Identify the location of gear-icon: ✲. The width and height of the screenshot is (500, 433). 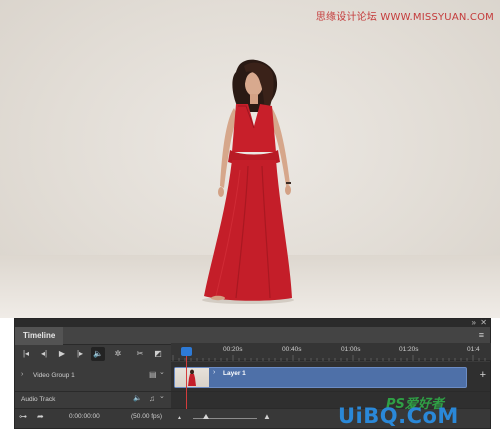
(118, 353).